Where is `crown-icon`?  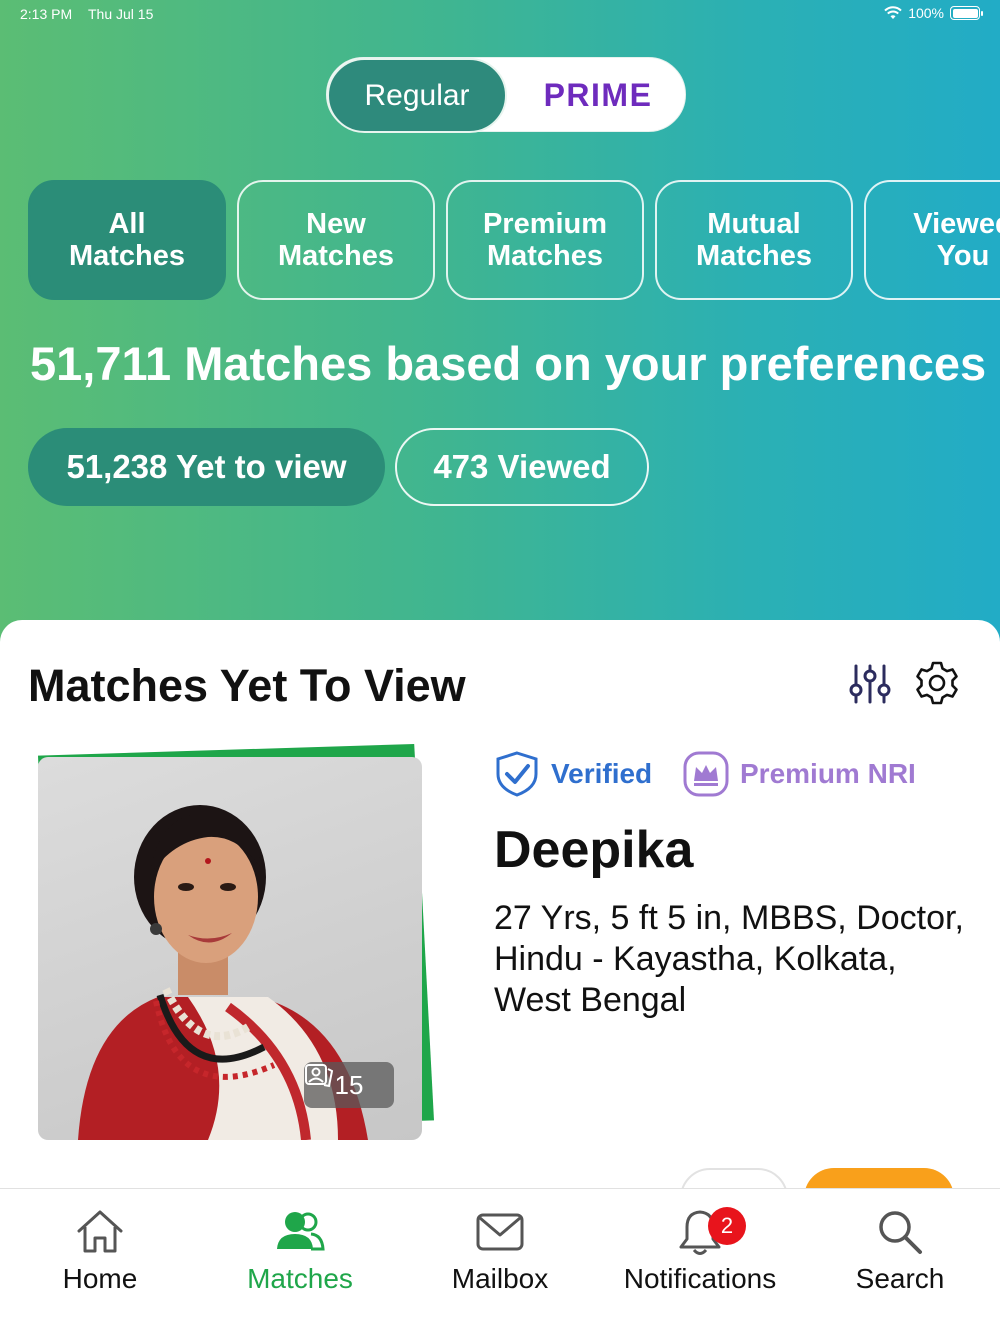
crown-icon is located at coordinates (706, 774).